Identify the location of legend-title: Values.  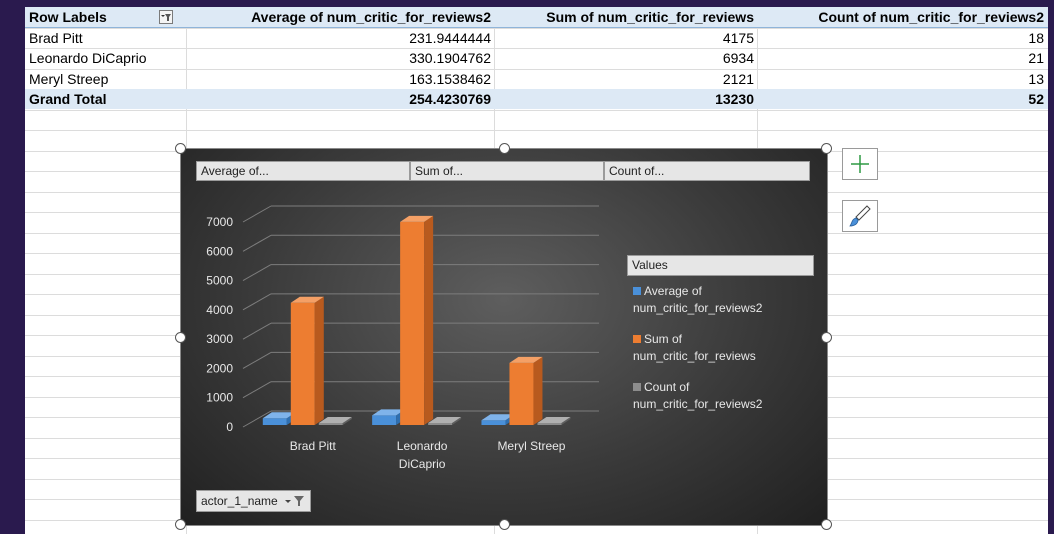
(720, 265).